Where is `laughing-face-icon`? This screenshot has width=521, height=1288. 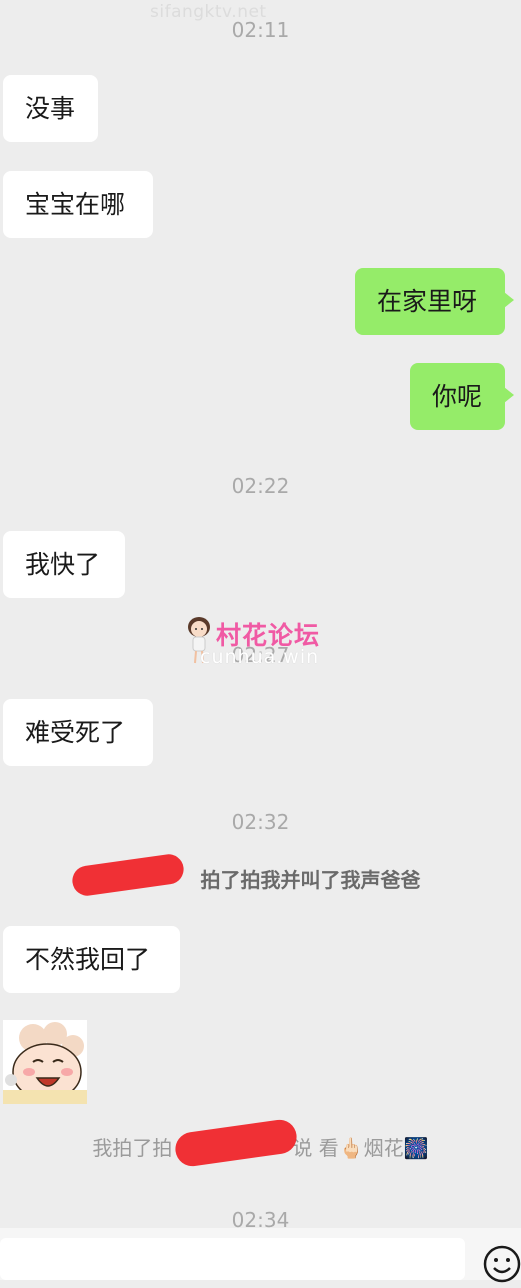 laughing-face-icon is located at coordinates (45, 1062).